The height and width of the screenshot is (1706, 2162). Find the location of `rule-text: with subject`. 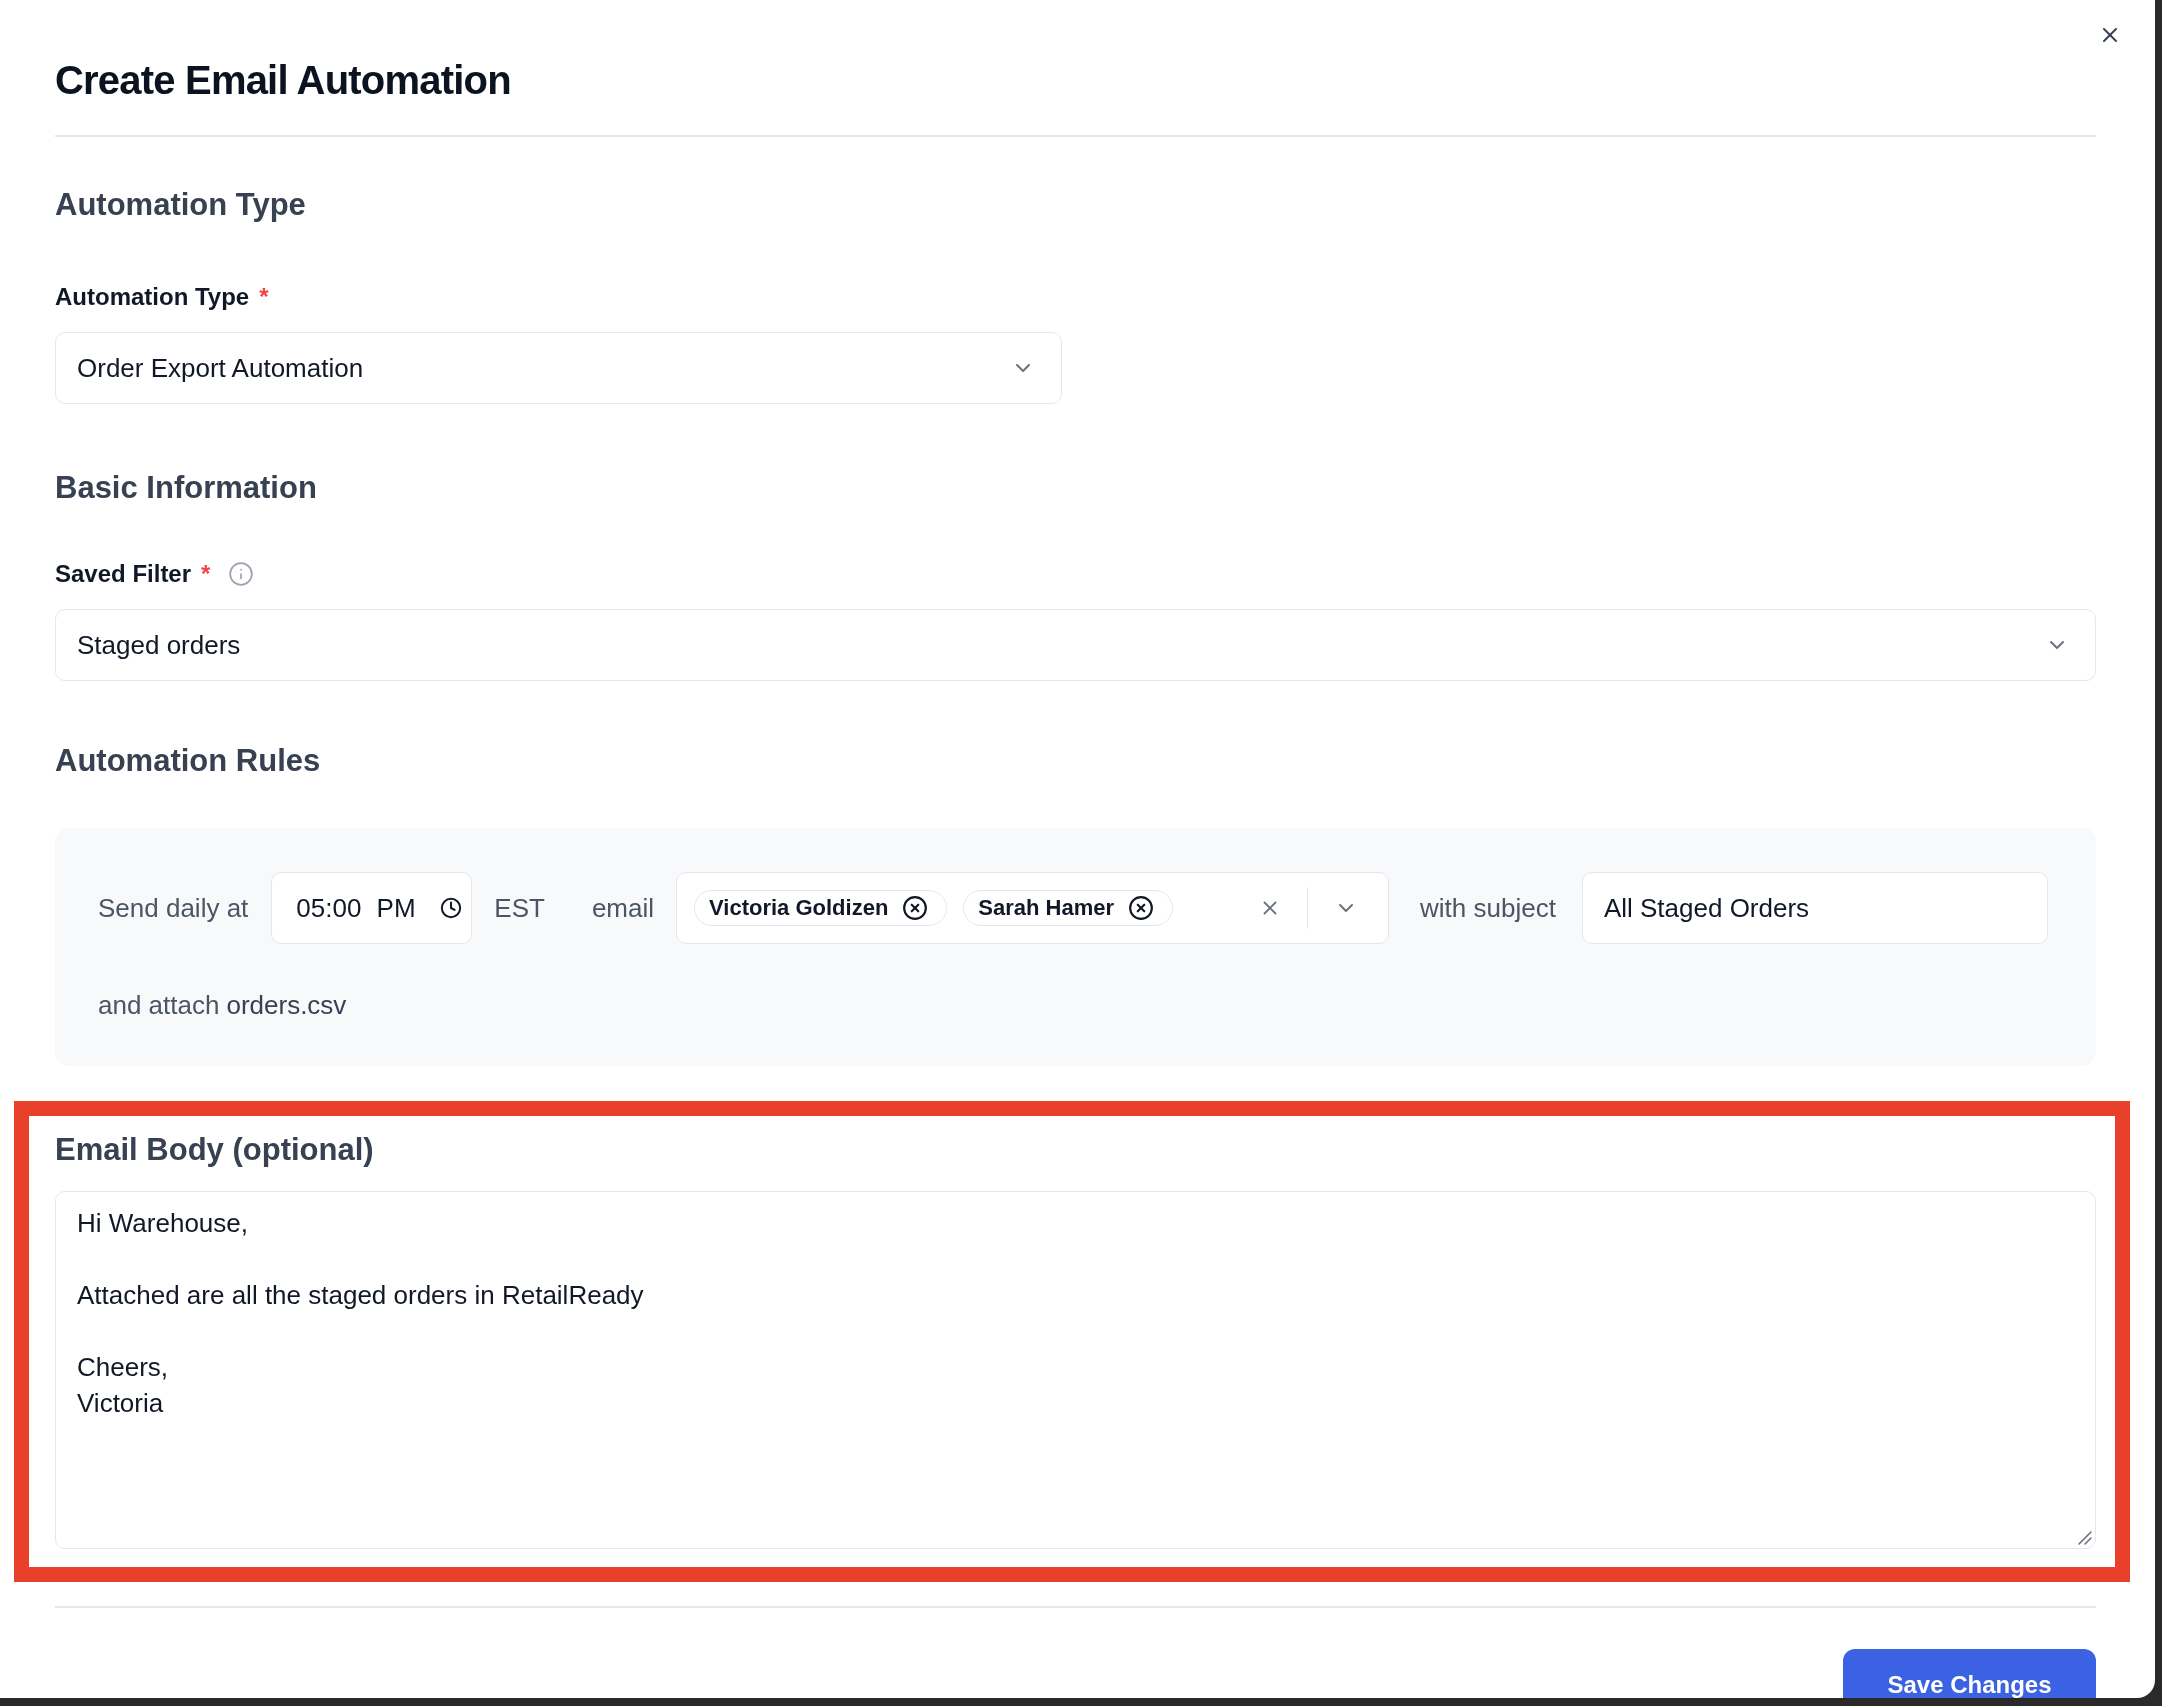

rule-text: with subject is located at coordinates (1488, 908).